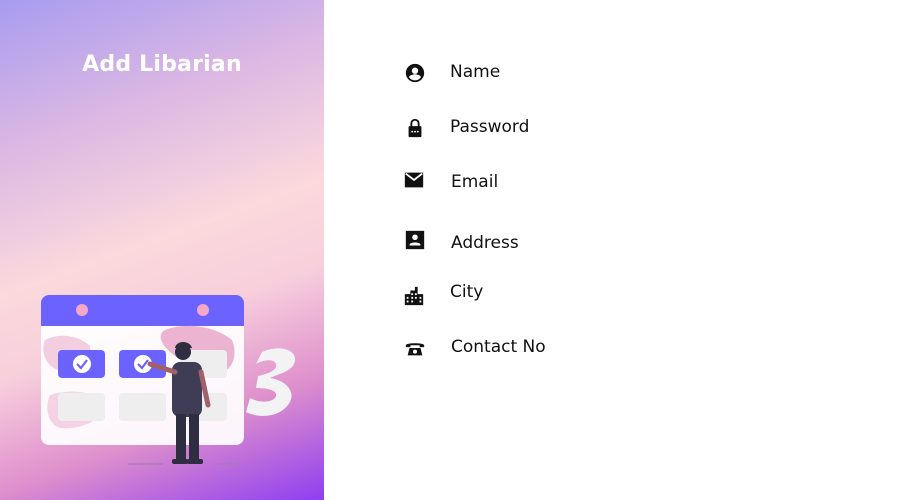 The image size is (900, 500). What do you see at coordinates (415, 240) in the screenshot?
I see `contact-card-icon` at bounding box center [415, 240].